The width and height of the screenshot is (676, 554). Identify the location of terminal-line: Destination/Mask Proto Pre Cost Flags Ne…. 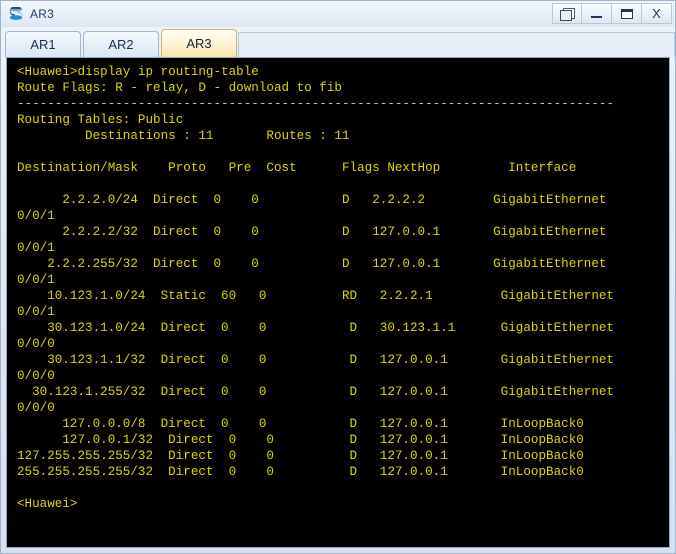
(297, 168).